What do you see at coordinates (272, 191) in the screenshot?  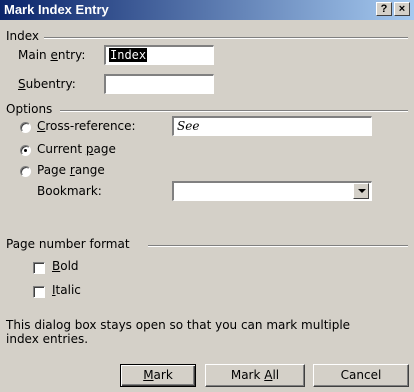 I see `bookmark-select` at bounding box center [272, 191].